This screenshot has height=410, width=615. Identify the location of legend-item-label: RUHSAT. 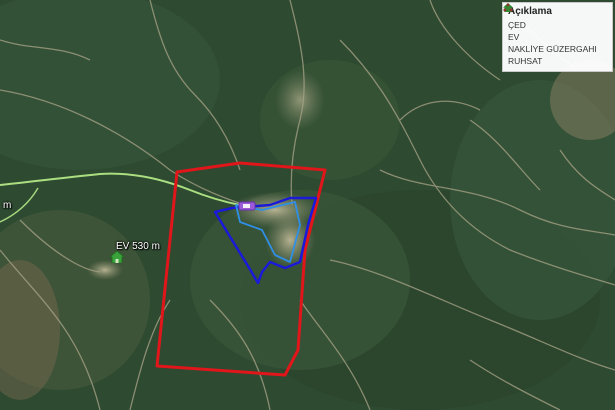
(525, 61).